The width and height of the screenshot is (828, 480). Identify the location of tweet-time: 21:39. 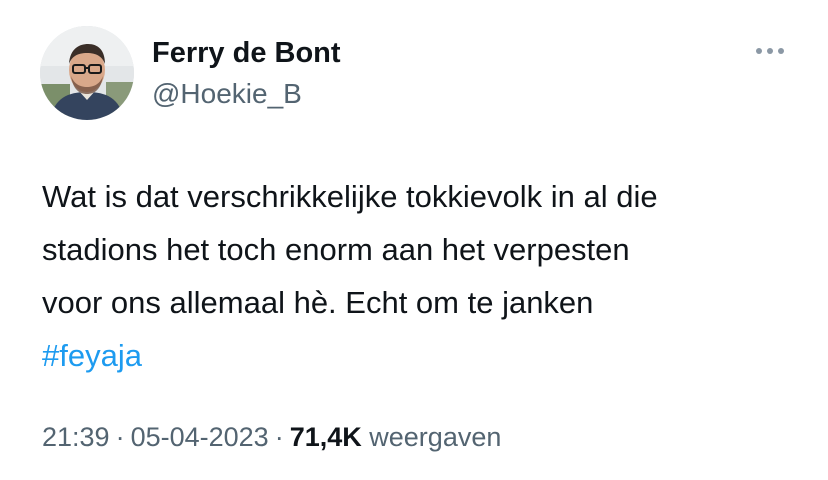
(76, 437).